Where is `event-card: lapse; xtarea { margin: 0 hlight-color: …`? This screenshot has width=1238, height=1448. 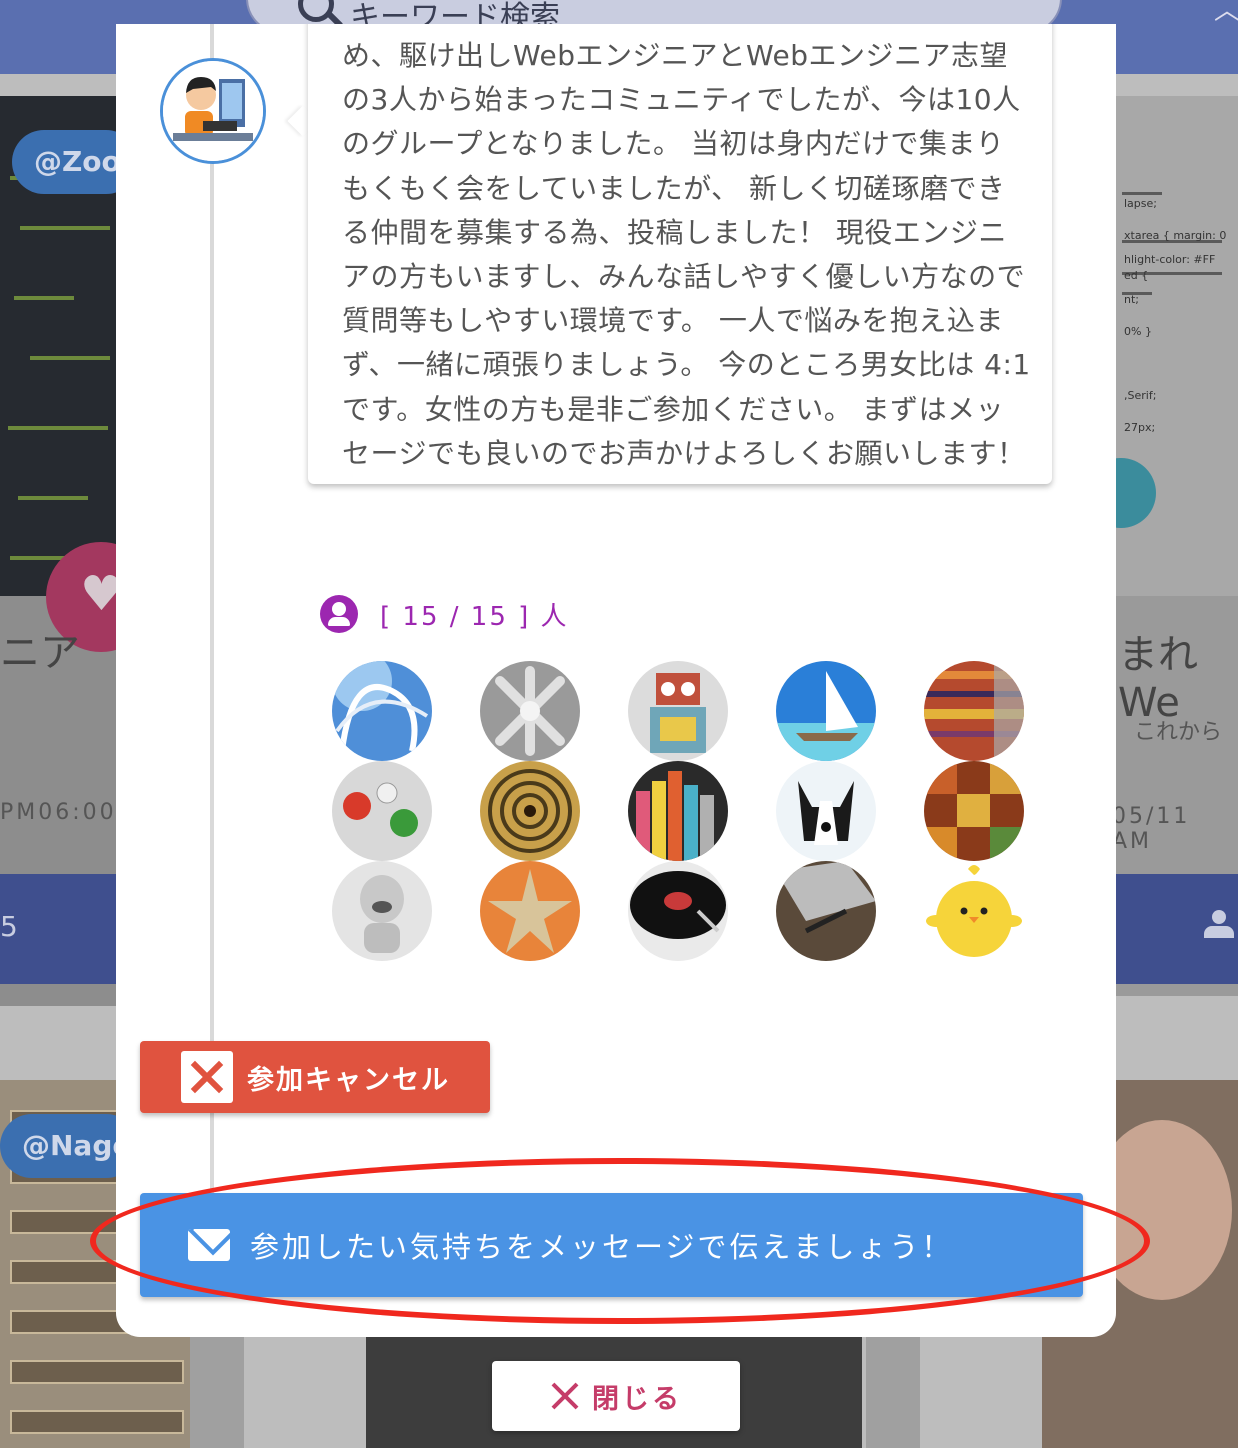
event-card: lapse; xtarea { margin: 0 hlight-color: … is located at coordinates (1177, 546).